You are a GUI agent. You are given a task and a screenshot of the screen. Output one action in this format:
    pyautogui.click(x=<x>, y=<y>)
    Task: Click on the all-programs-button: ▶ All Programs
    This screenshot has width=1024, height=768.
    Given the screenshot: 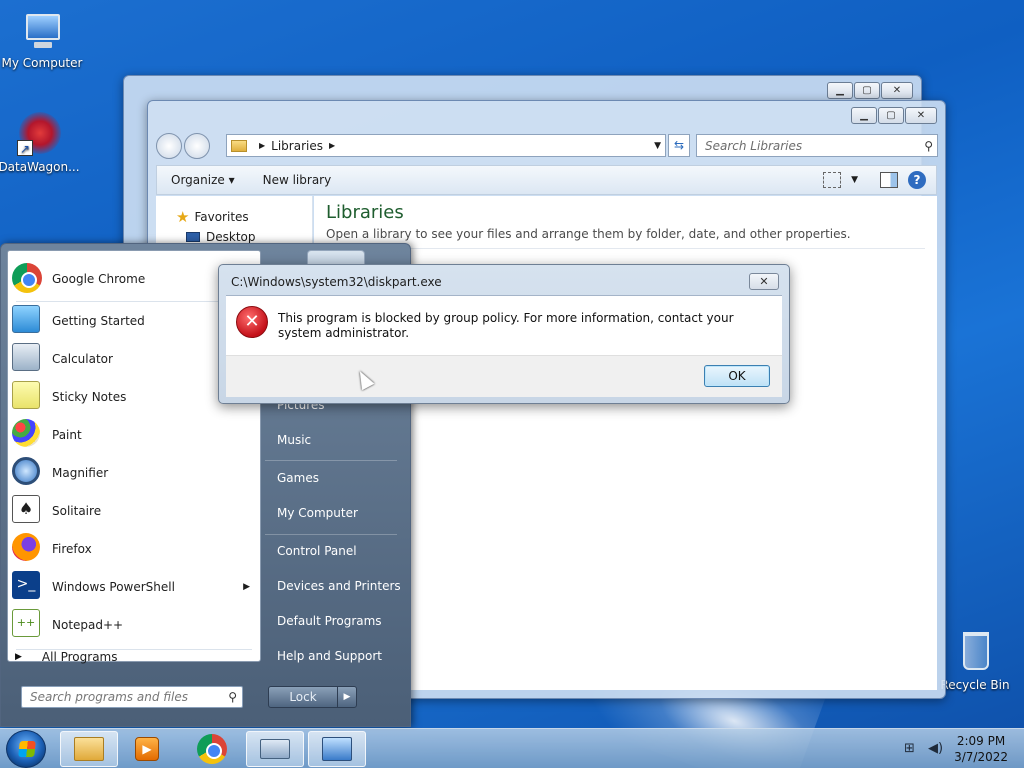 What is the action you would take?
    pyautogui.click(x=66, y=657)
    